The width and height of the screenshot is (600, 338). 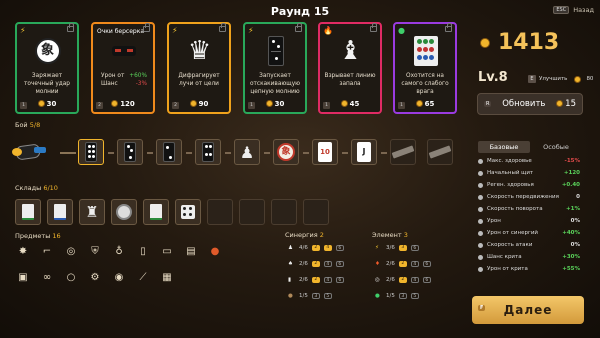 What do you see at coordinates (350, 68) in the screenshot?
I see `shop-card-5: 🔥 ♝ Взрывает линию запала 1 45` at bounding box center [350, 68].